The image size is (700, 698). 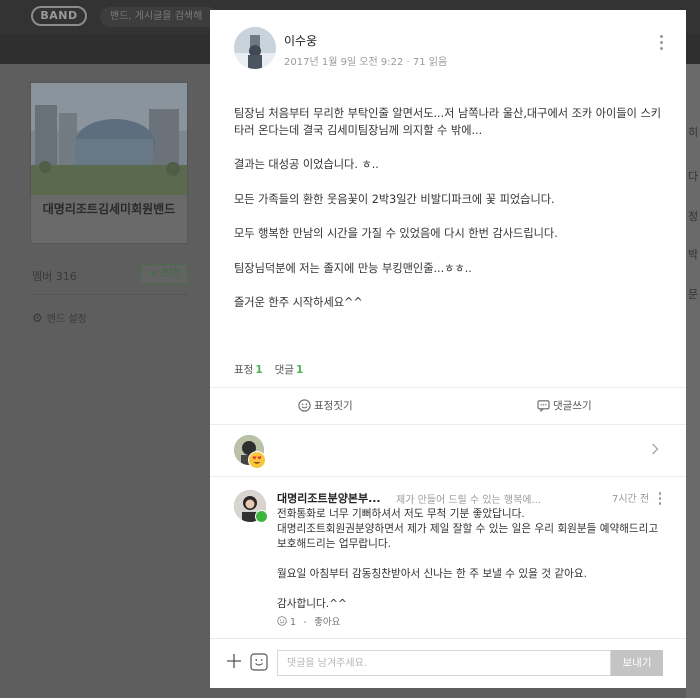 I want to click on post-paragraph: 모두 행복한 만남의 시간을 가질 수 있었음에 다시 한번 감사드립니다., so click(x=396, y=233).